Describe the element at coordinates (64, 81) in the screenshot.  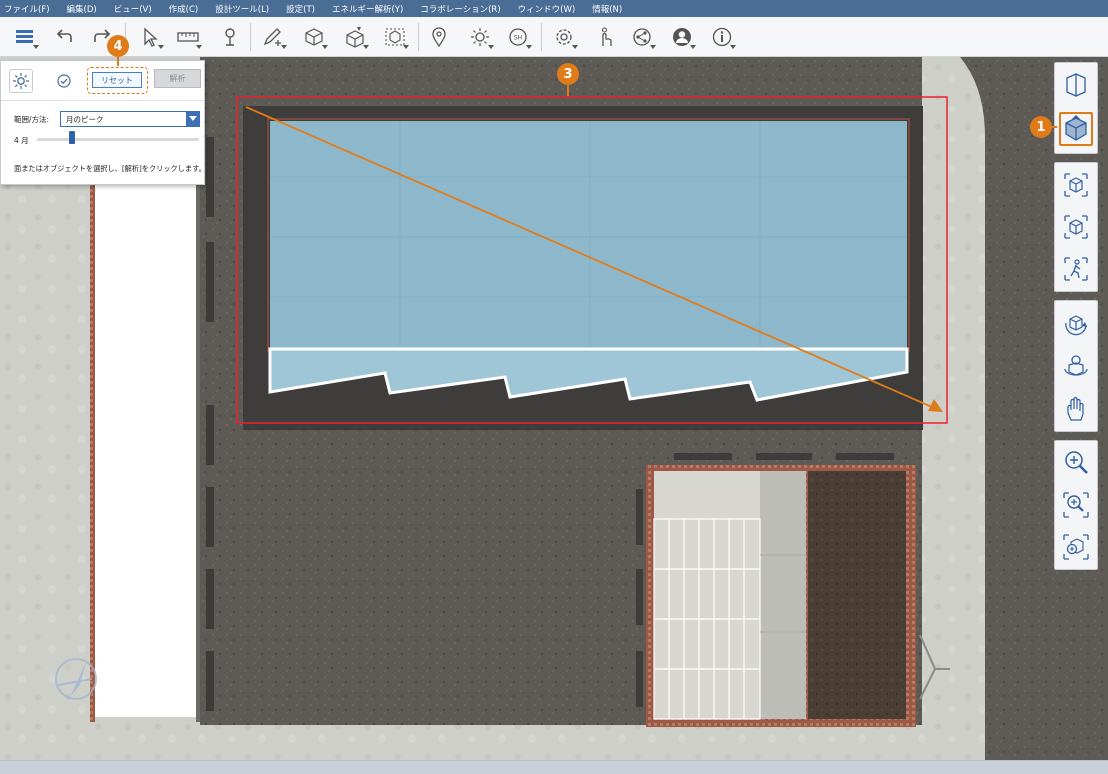
I see `check-icon` at that location.